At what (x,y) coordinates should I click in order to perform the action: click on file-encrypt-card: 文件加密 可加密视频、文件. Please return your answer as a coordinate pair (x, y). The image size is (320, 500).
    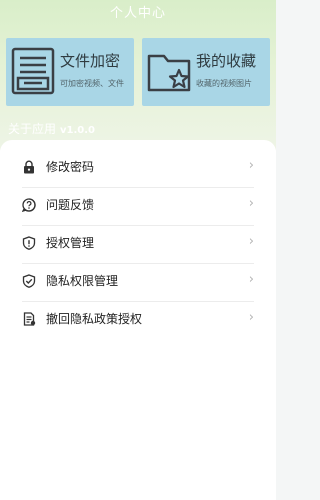
    Looking at the image, I should click on (70, 72).